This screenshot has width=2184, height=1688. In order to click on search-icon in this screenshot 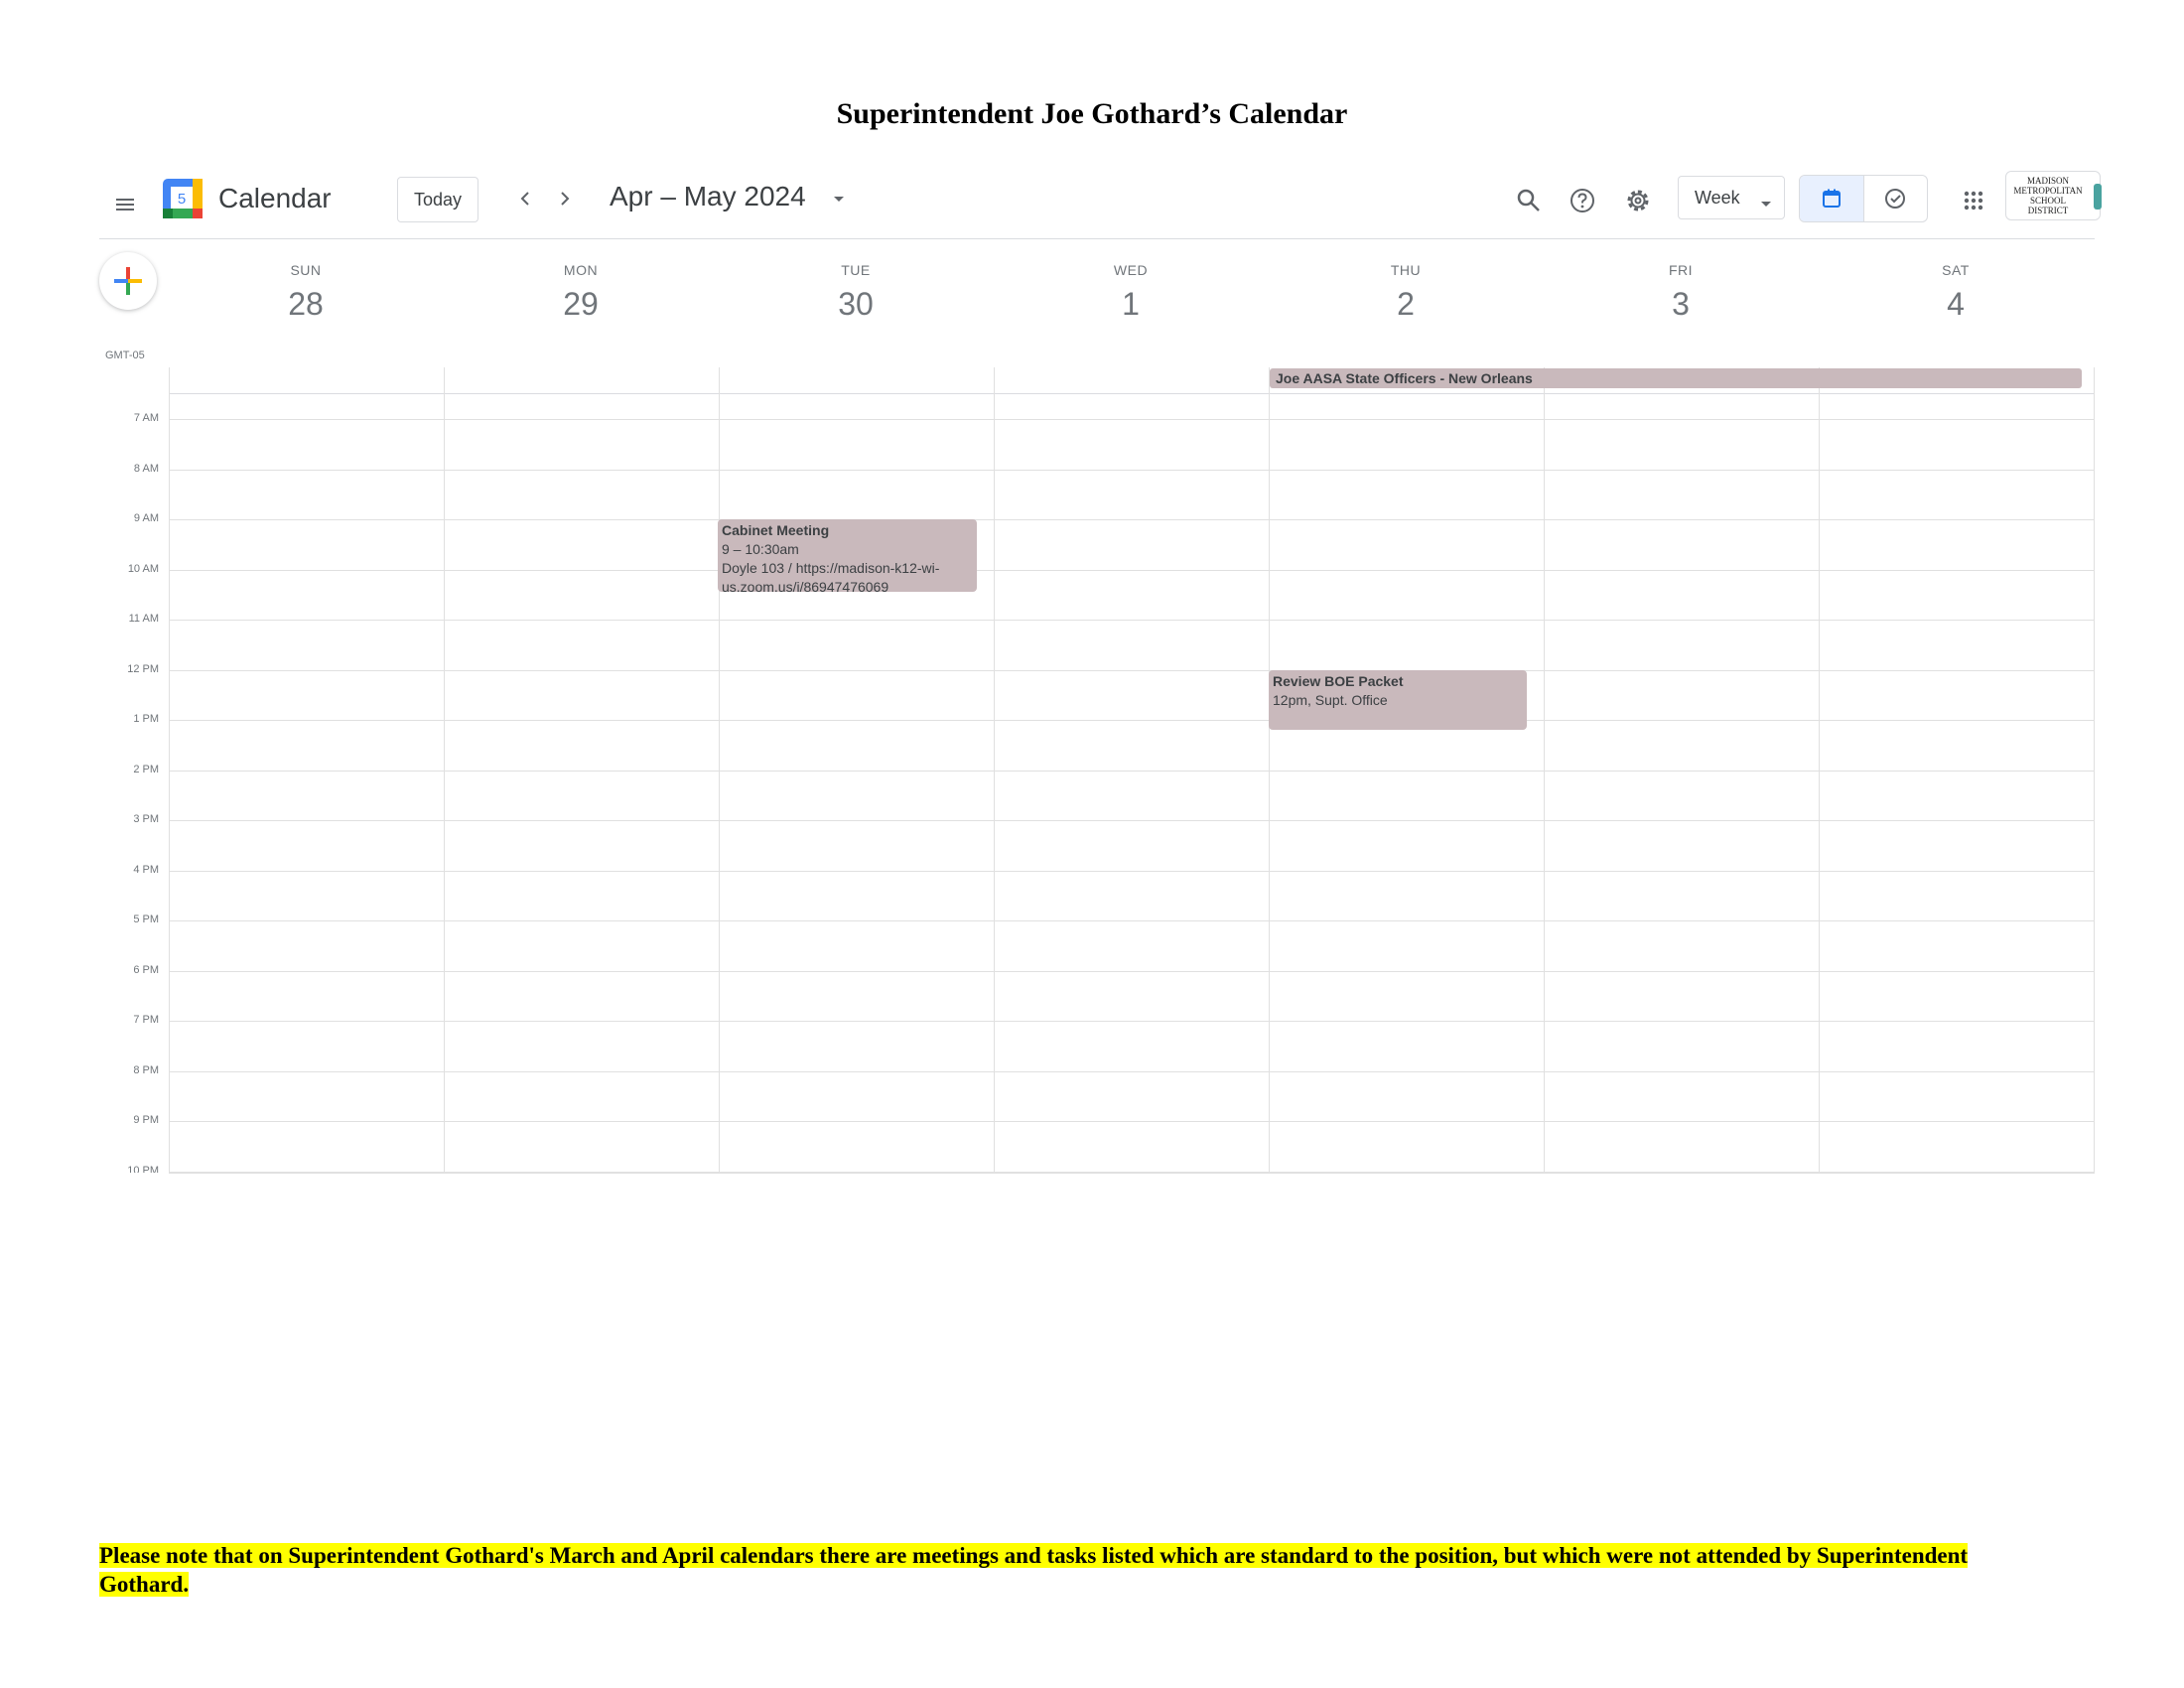, I will do `click(1529, 200)`.